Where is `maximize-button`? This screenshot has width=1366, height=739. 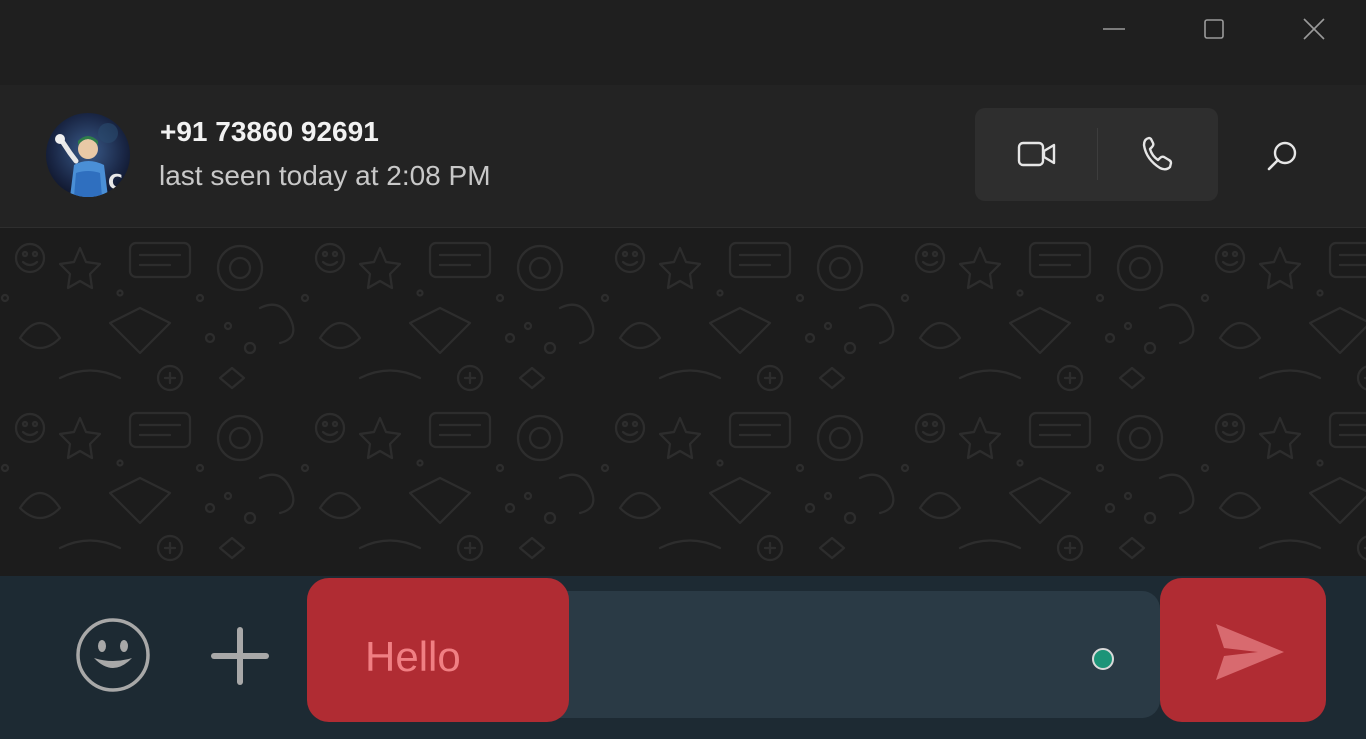
maximize-button is located at coordinates (1214, 29).